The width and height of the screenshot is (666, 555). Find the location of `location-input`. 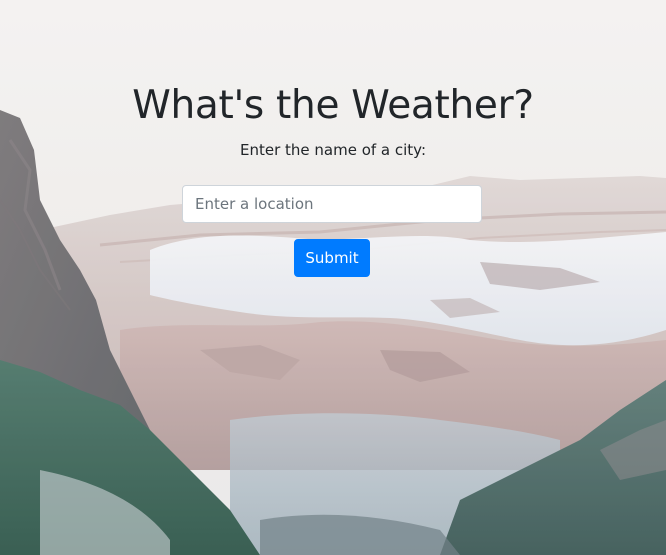

location-input is located at coordinates (332, 204).